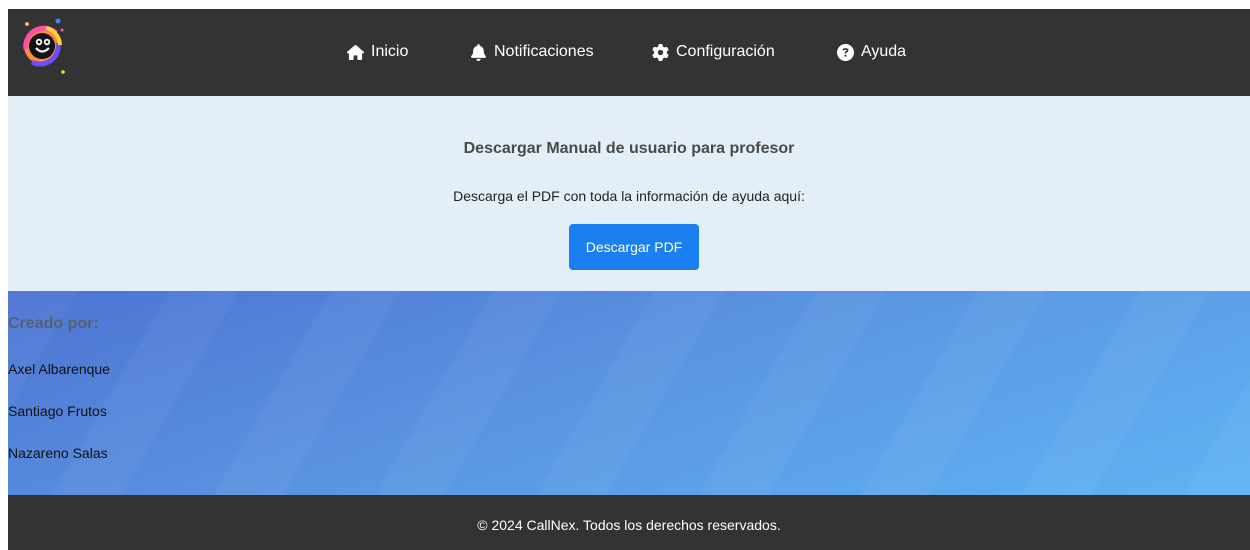 This screenshot has width=1250, height=550. What do you see at coordinates (59, 369) in the screenshot?
I see `credit-name: Axel Albarenque` at bounding box center [59, 369].